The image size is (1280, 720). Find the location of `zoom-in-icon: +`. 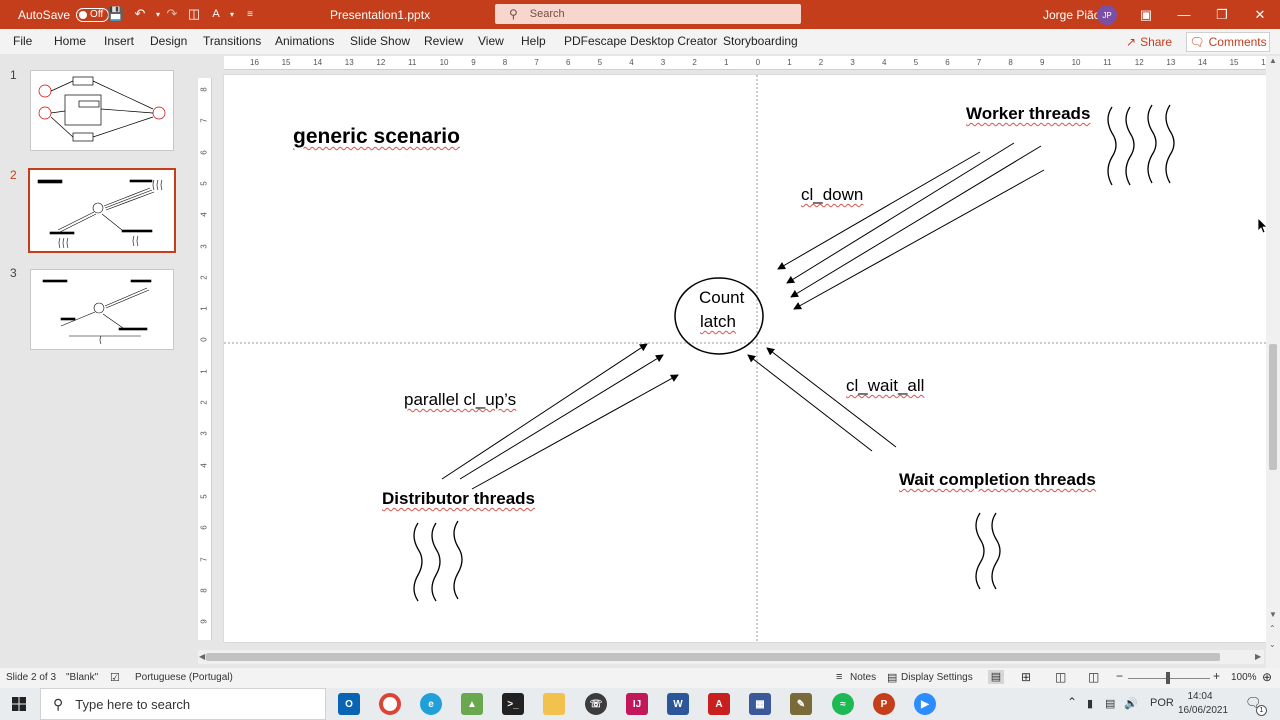

zoom-in-icon: + is located at coordinates (1216, 676).